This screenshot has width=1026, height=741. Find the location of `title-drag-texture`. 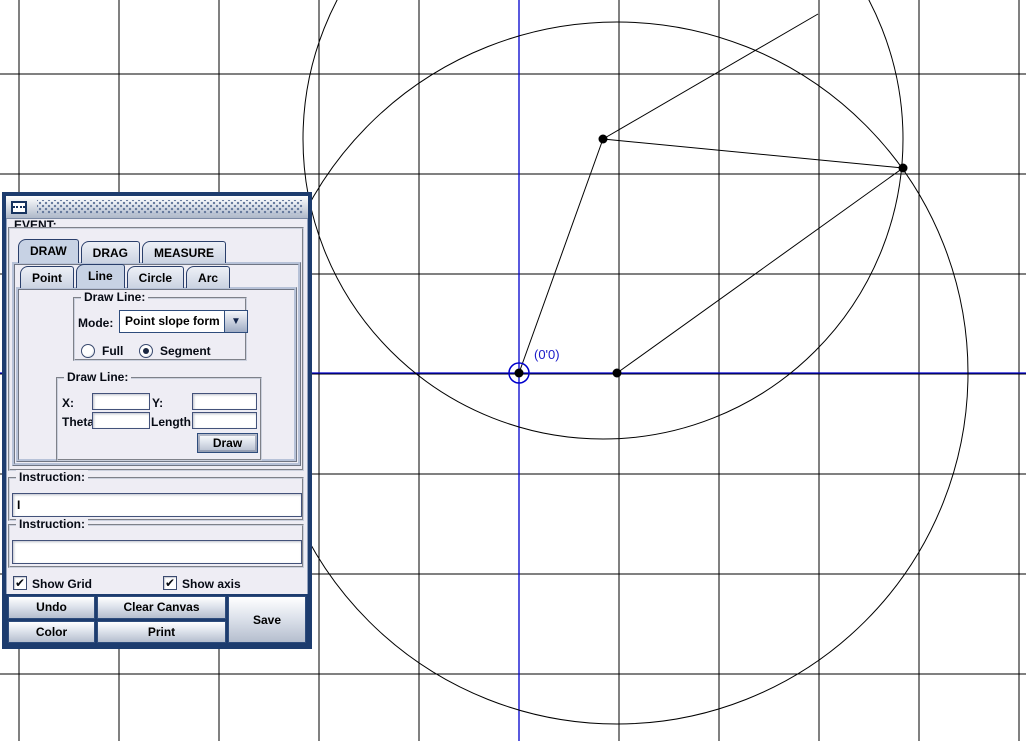

title-drag-texture is located at coordinates (170, 207).